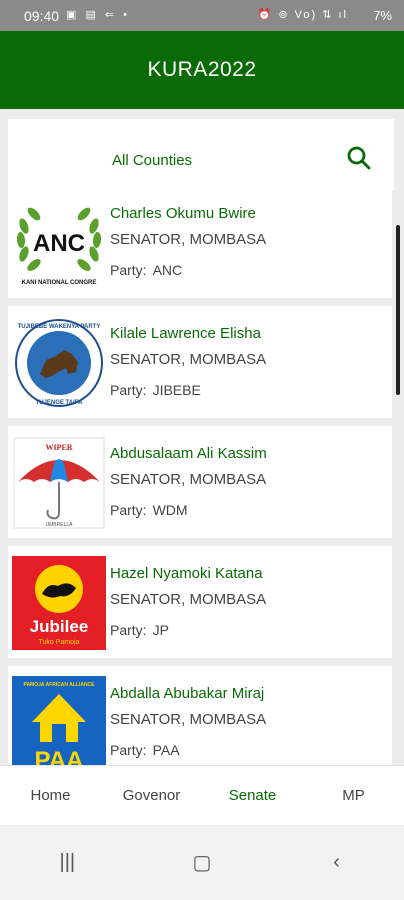 This screenshot has height=900, width=404. I want to click on nav-home-label: Home, so click(50, 795).